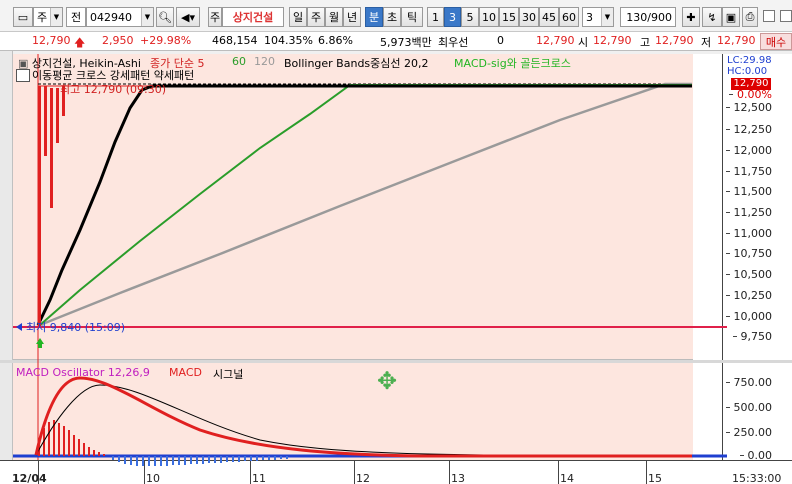 Image resolution: width=792 pixels, height=484 pixels. Describe the element at coordinates (71, 438) in the screenshot. I see `macd-histogram-positive` at that location.